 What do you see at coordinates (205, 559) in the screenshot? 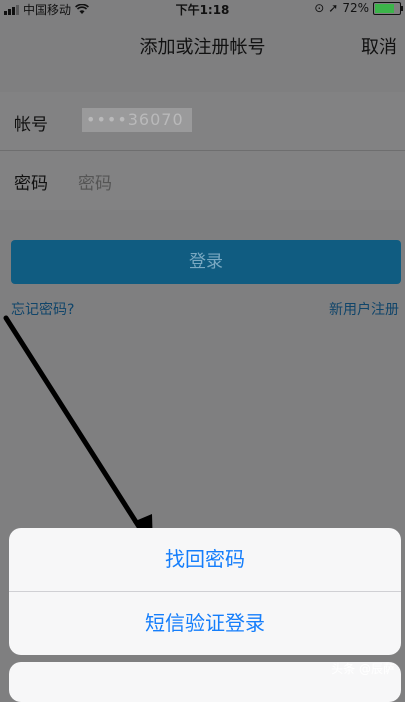
I see `action-find-password: 找回密码` at bounding box center [205, 559].